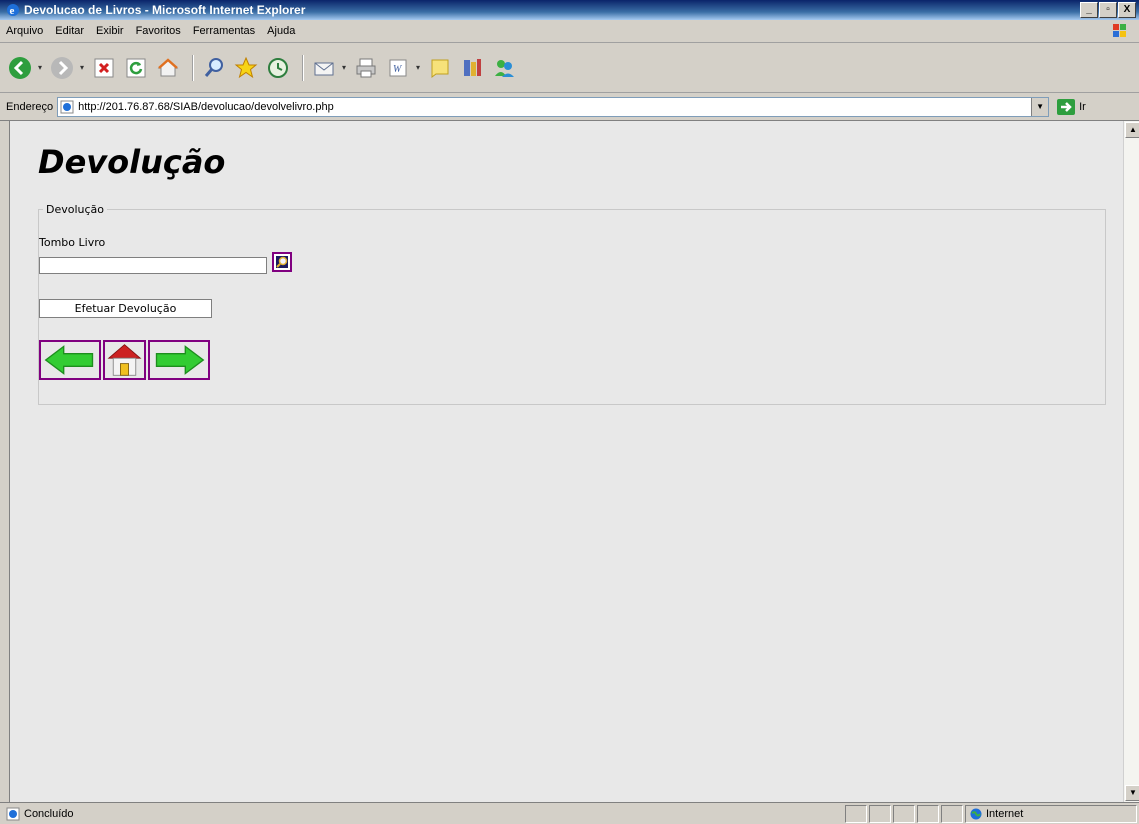  I want to click on print-button, so click(366, 68).